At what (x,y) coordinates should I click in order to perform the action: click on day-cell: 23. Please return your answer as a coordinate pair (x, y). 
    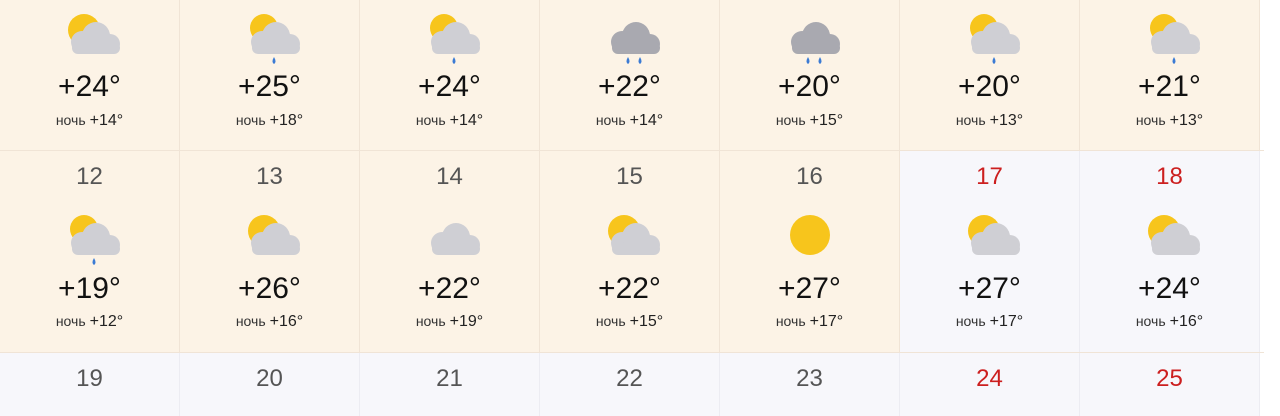
    Looking at the image, I should click on (810, 384).